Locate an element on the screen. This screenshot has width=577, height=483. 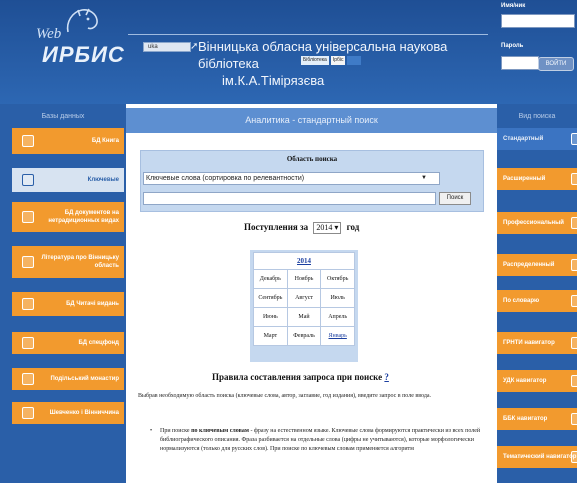
header-badges: Бібліотека Ірбіс is located at coordinates (331, 60).